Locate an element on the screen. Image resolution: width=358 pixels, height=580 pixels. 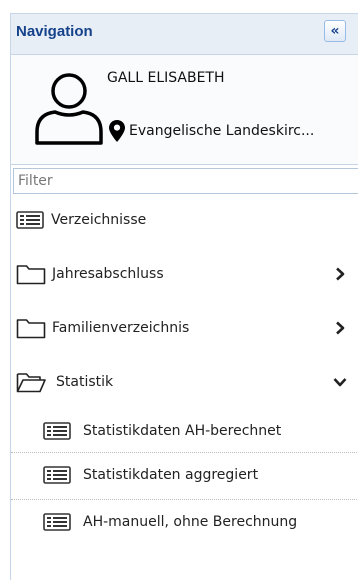
menu-item-jahresabschluss: Jahresabschluss is located at coordinates (184, 274).